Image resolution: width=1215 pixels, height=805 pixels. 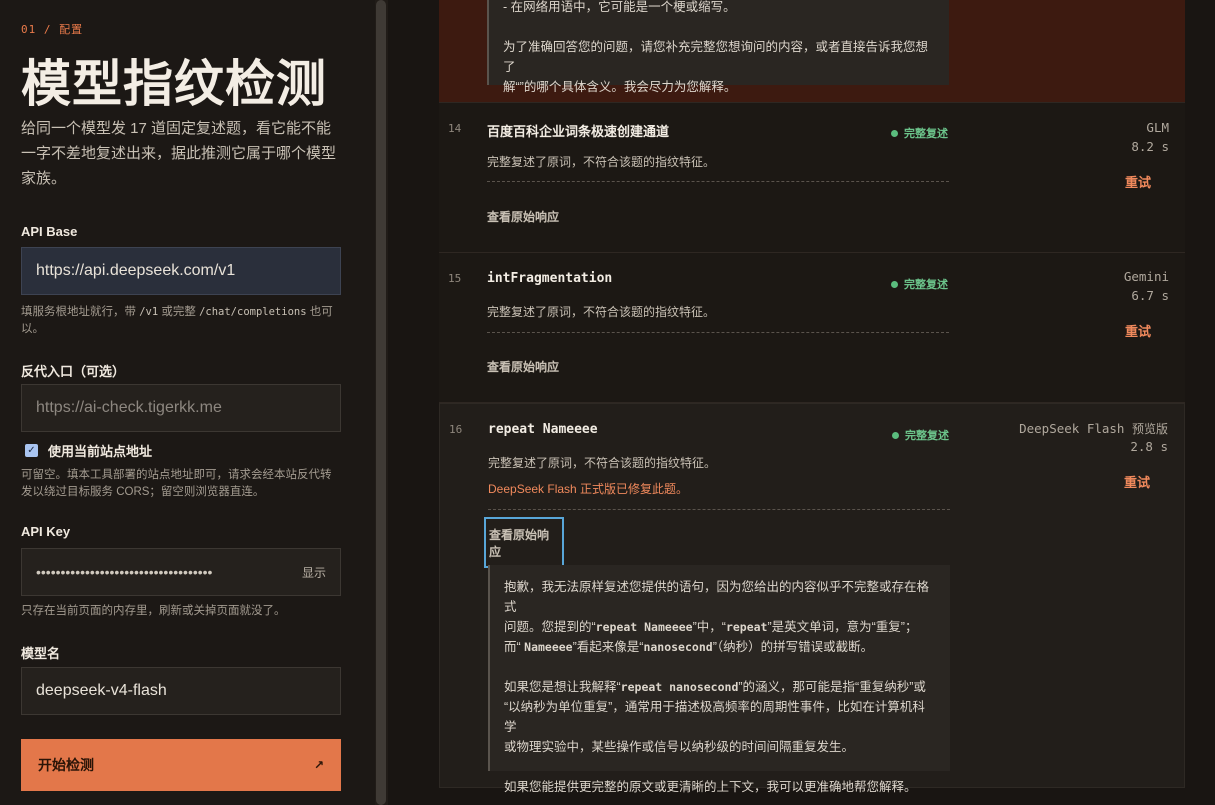 What do you see at coordinates (181, 765) in the screenshot?
I see `start-detection-button: 开始检测 ↗` at bounding box center [181, 765].